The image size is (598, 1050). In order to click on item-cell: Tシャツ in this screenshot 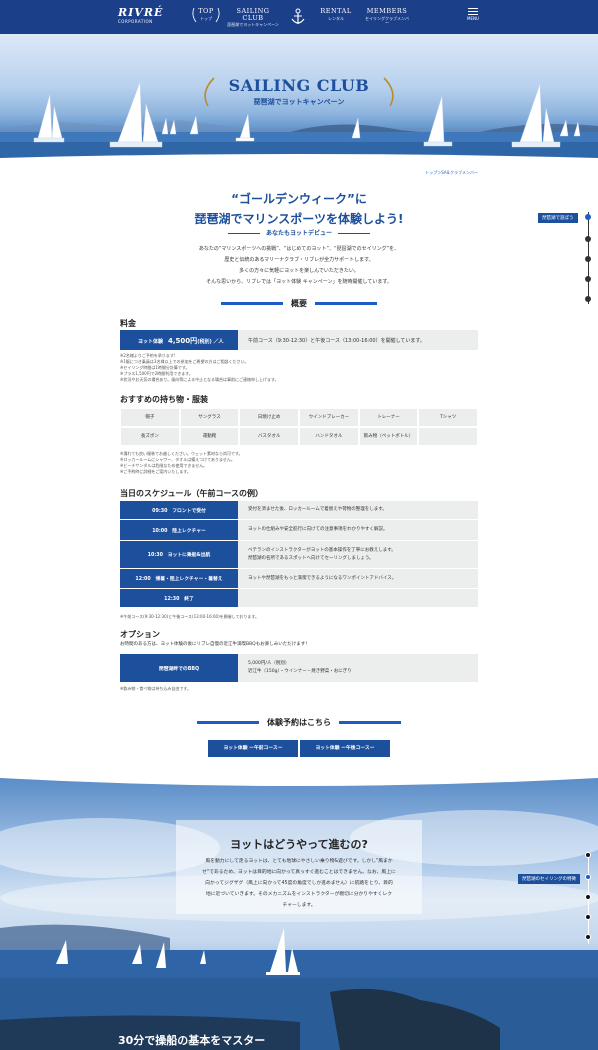, I will do `click(448, 417)`.